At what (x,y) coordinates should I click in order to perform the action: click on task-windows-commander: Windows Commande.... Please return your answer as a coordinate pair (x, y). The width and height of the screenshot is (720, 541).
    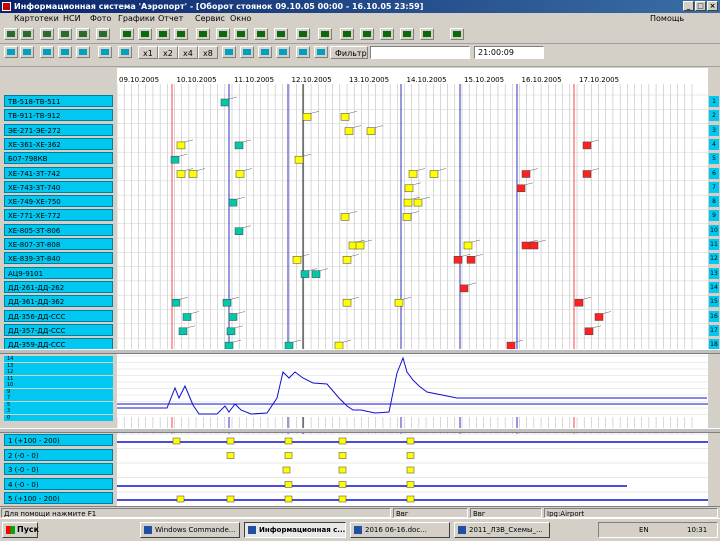
    Looking at the image, I should click on (190, 530).